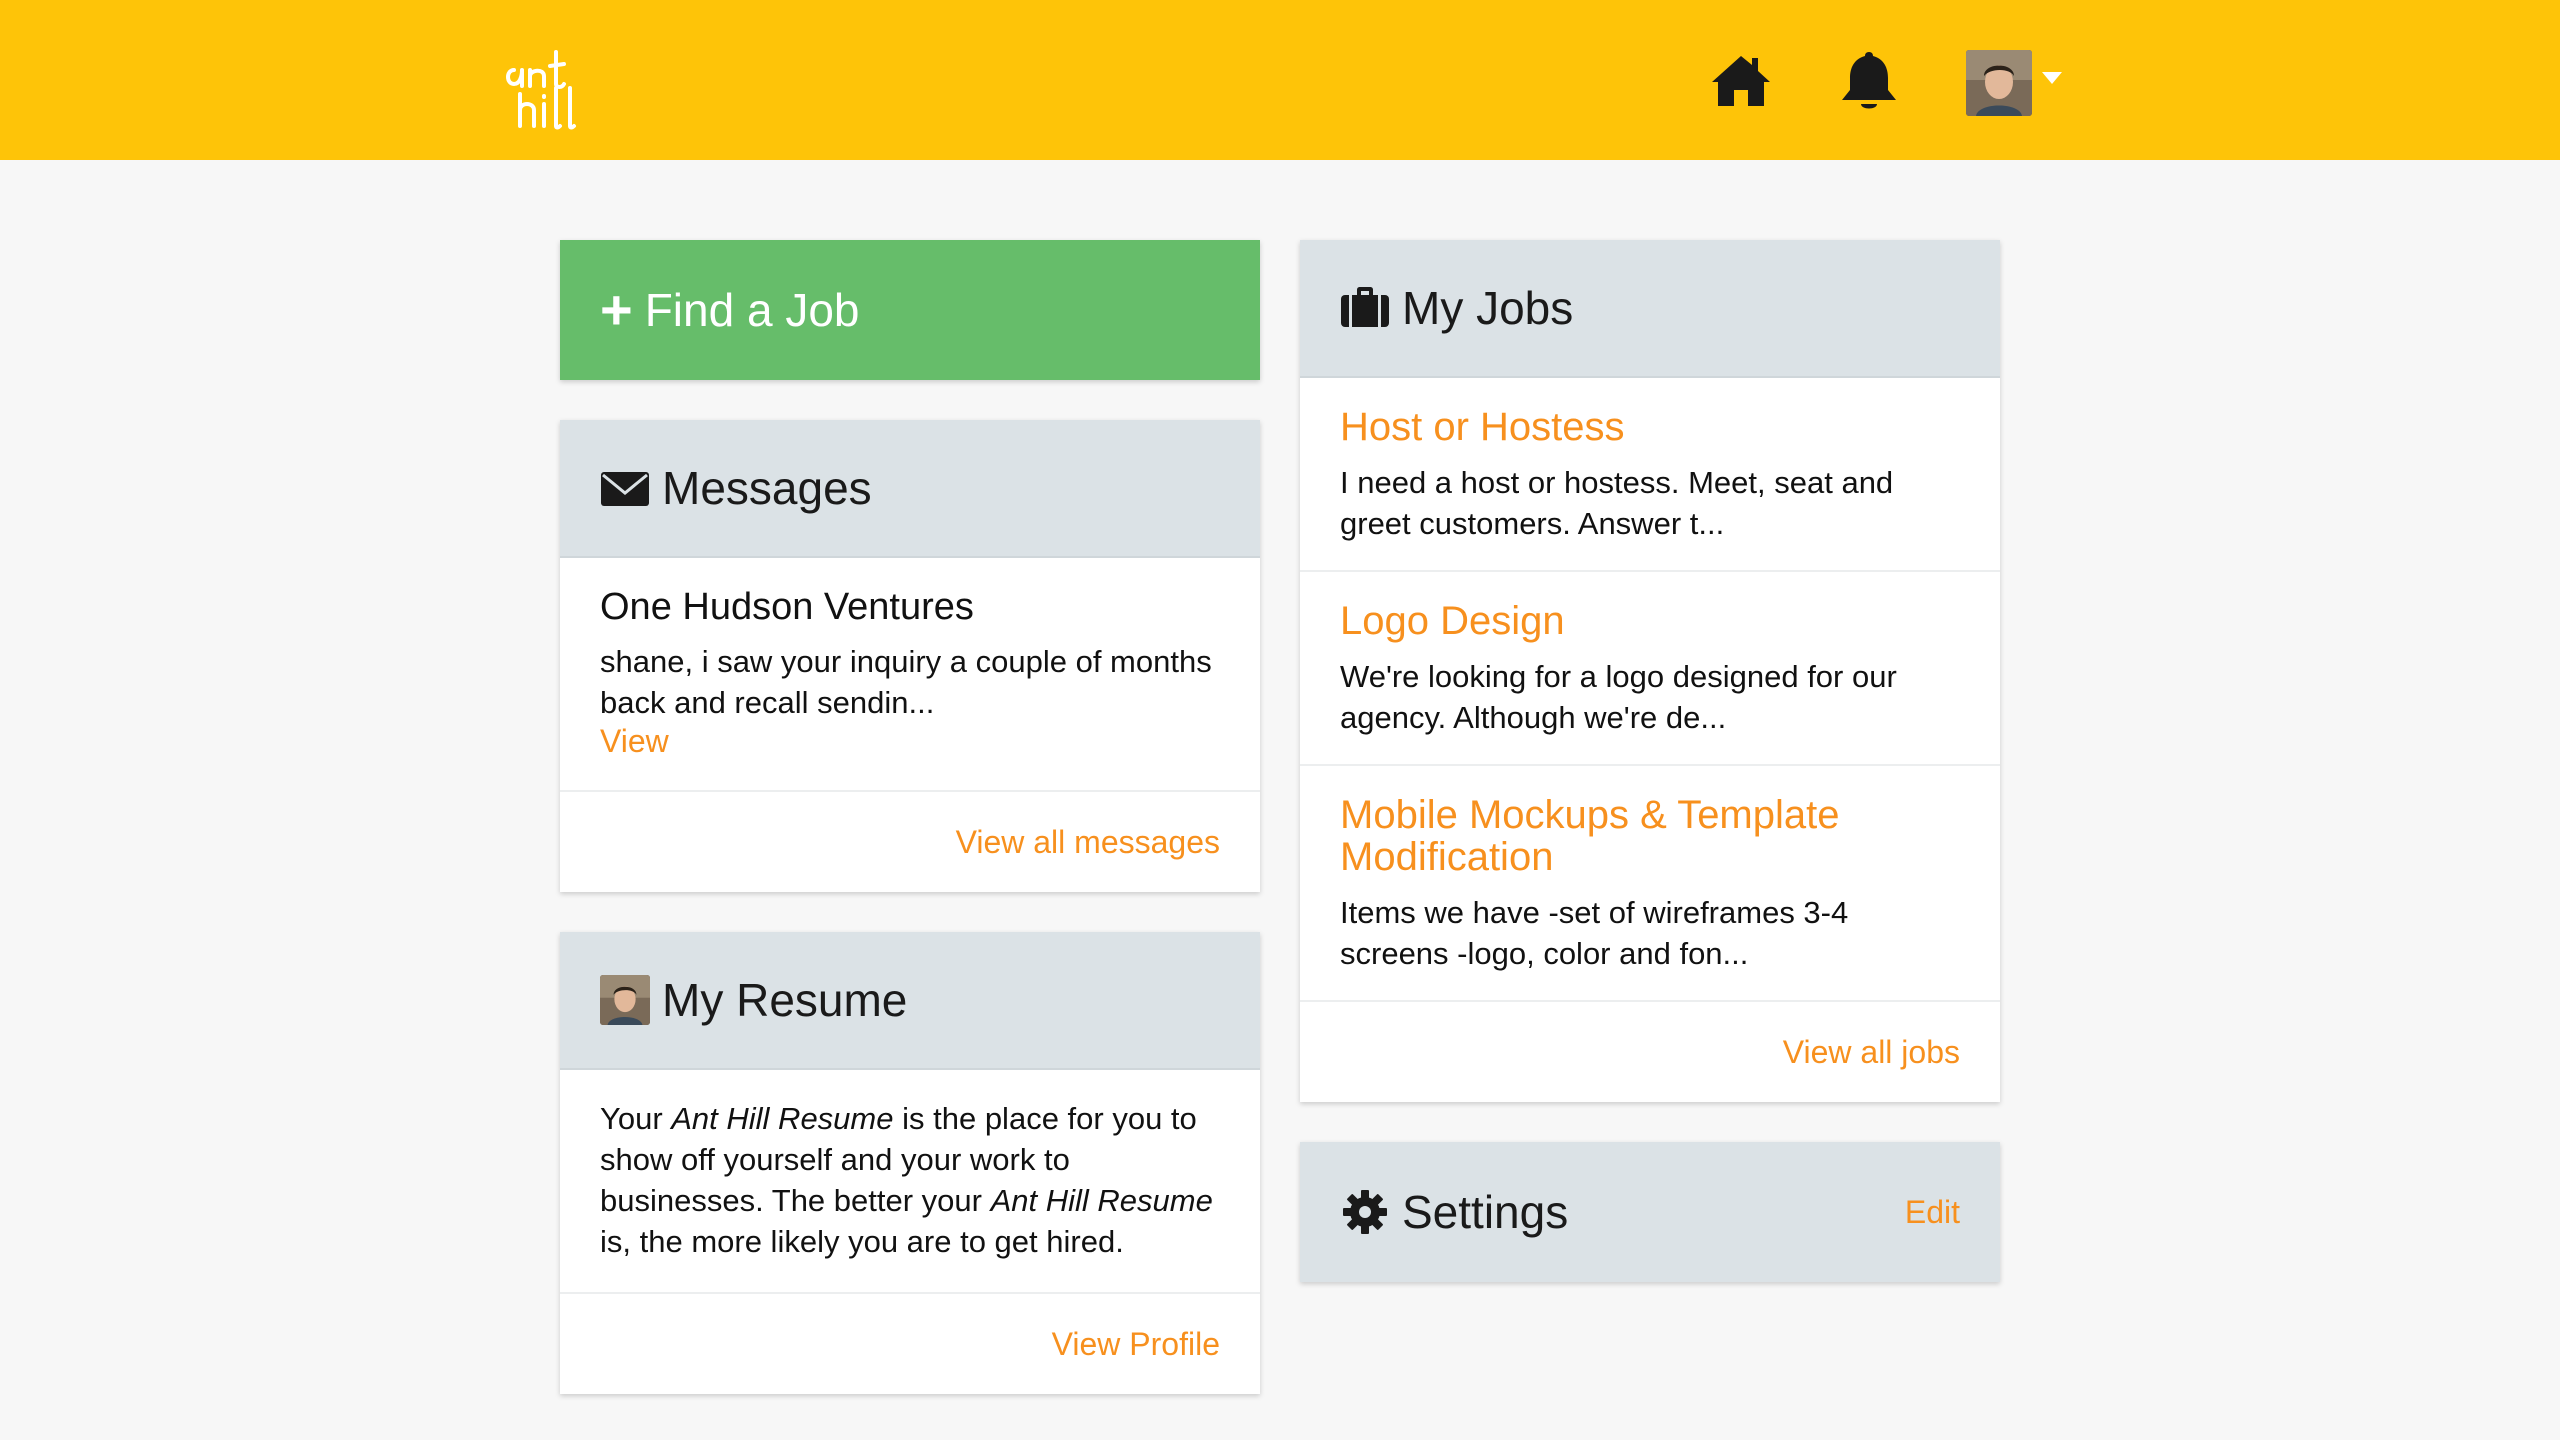 This screenshot has width=2560, height=1440. I want to click on jobs-footer: View all jobs, so click(1650, 1052).